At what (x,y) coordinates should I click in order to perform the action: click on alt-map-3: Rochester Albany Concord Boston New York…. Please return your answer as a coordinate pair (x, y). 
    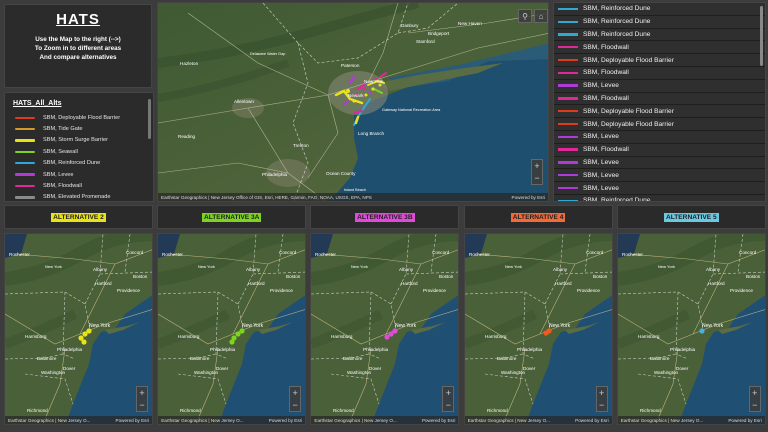
    Looking at the image, I should click on (385, 329).